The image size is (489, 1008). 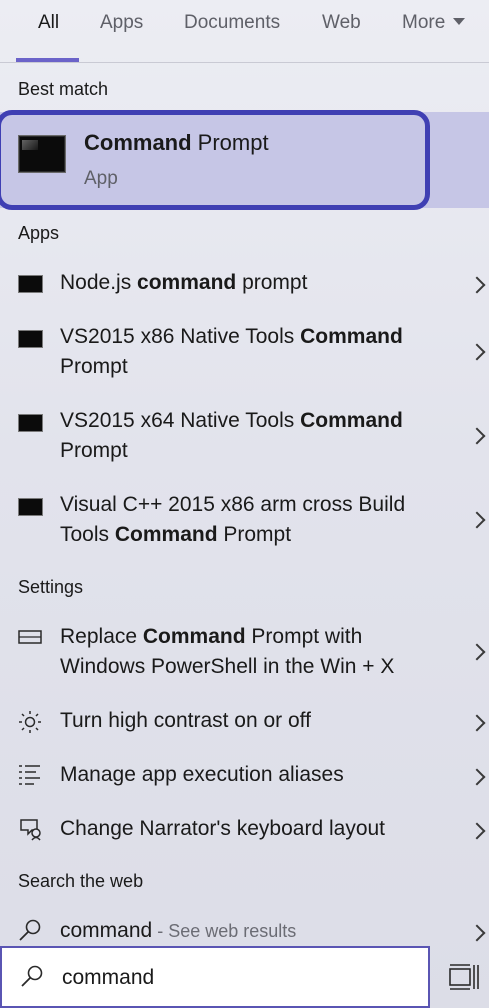 What do you see at coordinates (227, 666) in the screenshot?
I see `label-part: Windows PowerShell in the Win + X` at bounding box center [227, 666].